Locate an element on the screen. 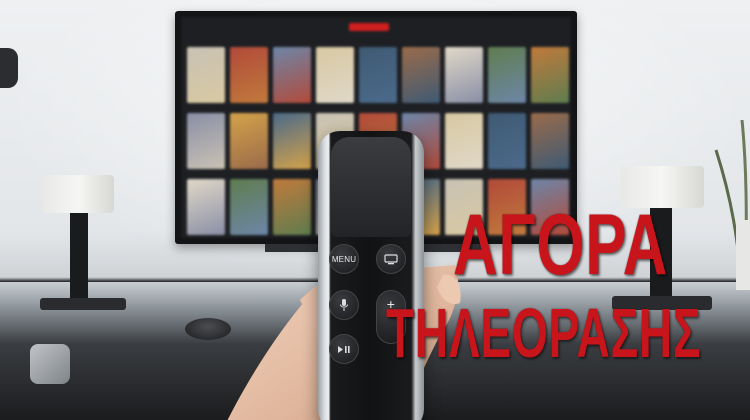 The image size is (750, 420). overlay-title-line-1: ΑΓΟΡΑ is located at coordinates (561, 245).